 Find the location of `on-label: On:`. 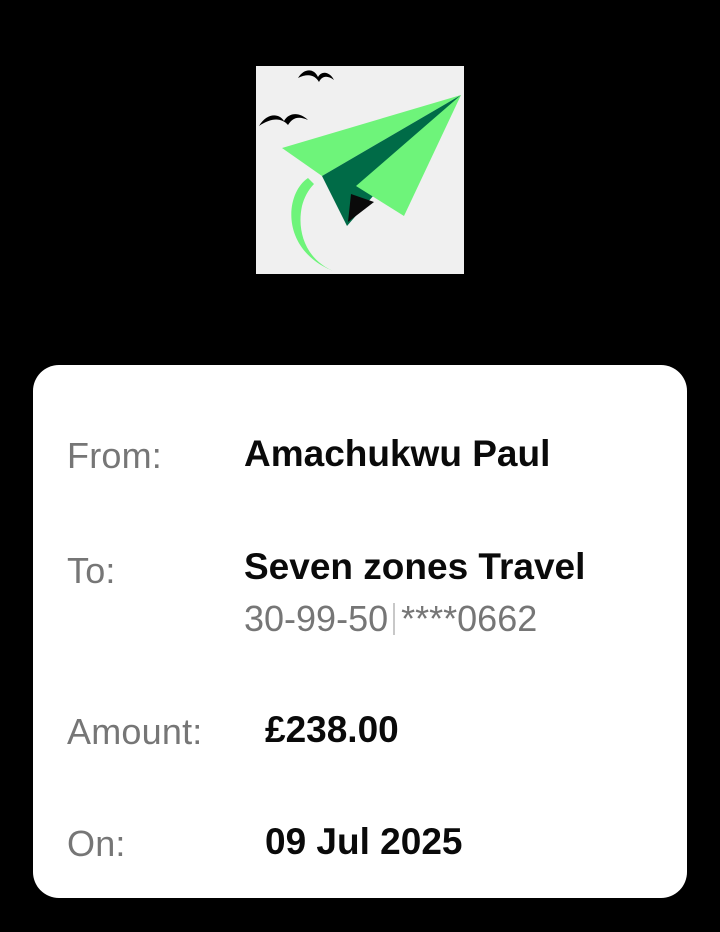

on-label: On: is located at coordinates (96, 843).